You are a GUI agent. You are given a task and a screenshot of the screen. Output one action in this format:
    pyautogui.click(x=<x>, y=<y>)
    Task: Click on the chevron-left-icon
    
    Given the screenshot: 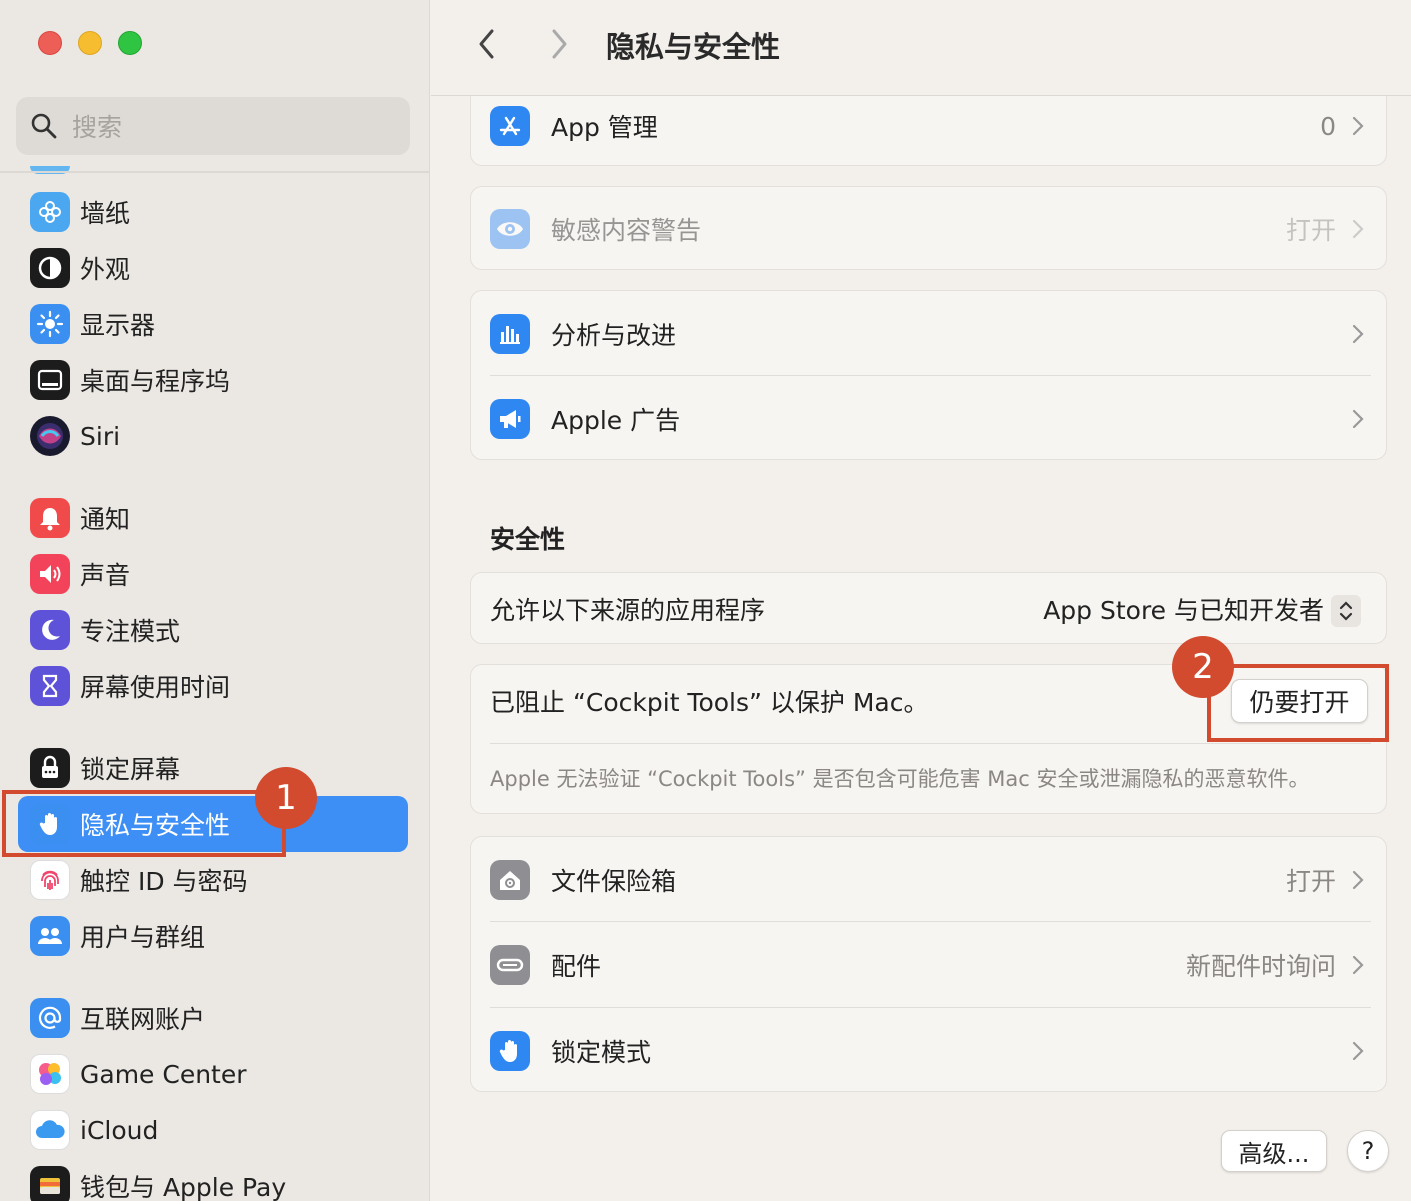 What is the action you would take?
    pyautogui.click(x=486, y=44)
    